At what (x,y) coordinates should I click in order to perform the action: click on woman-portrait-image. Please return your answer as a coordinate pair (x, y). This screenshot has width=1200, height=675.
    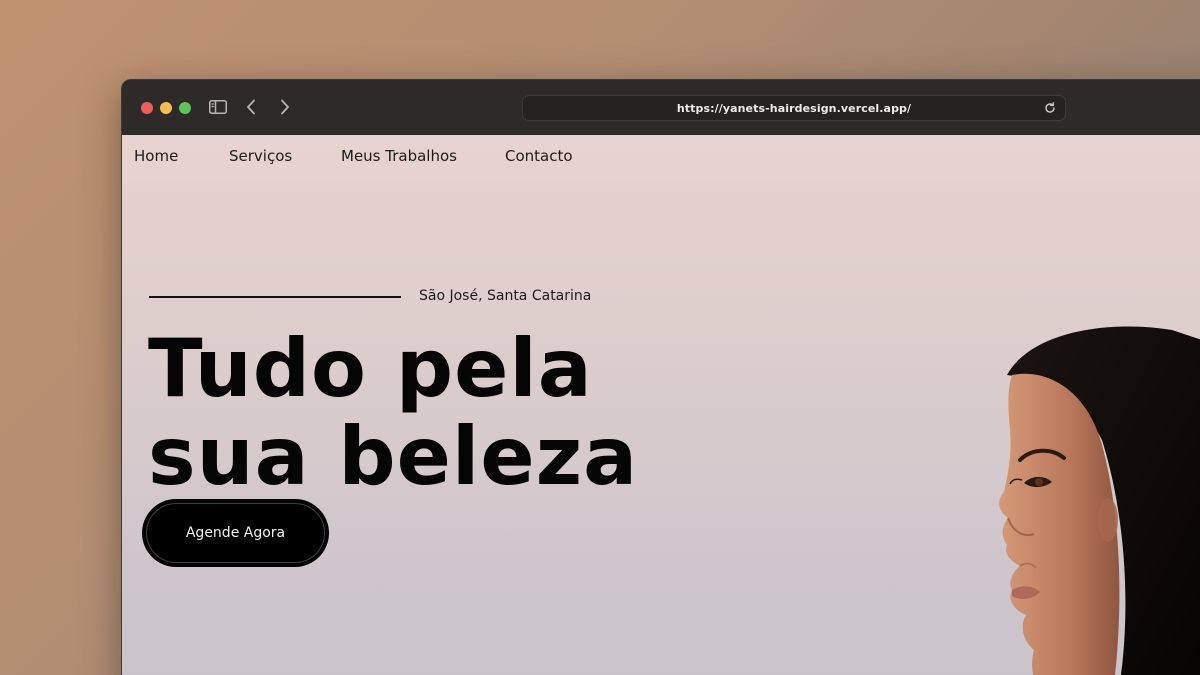
    Looking at the image, I should click on (1099, 500).